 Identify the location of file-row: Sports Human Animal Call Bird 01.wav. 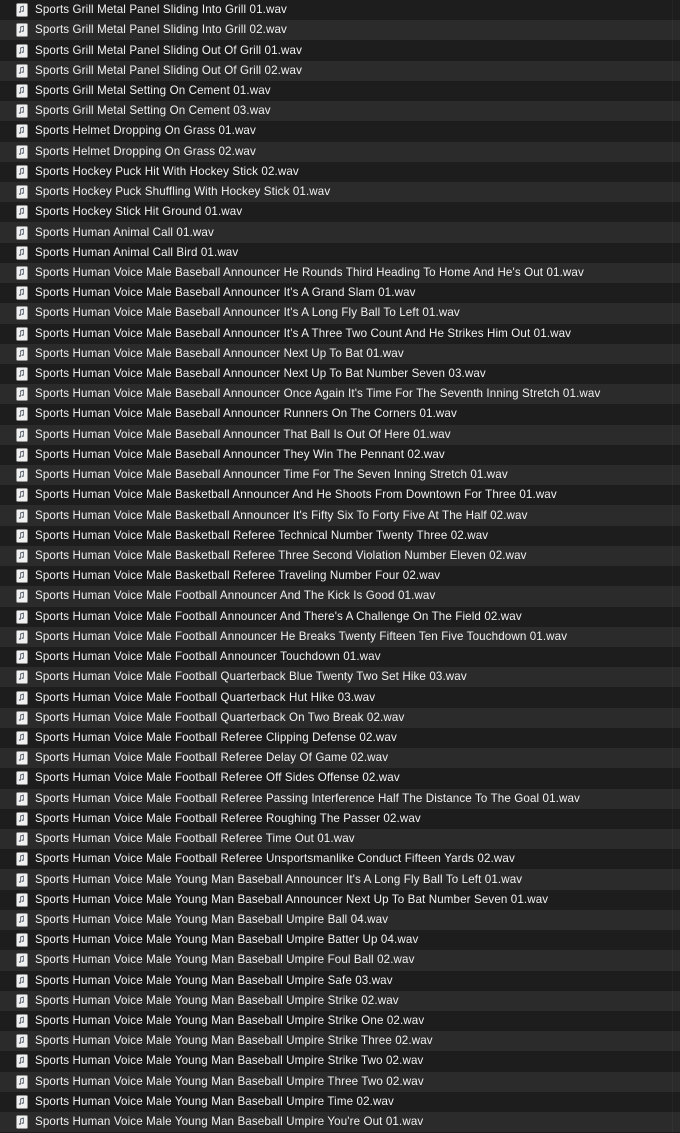
(340, 252).